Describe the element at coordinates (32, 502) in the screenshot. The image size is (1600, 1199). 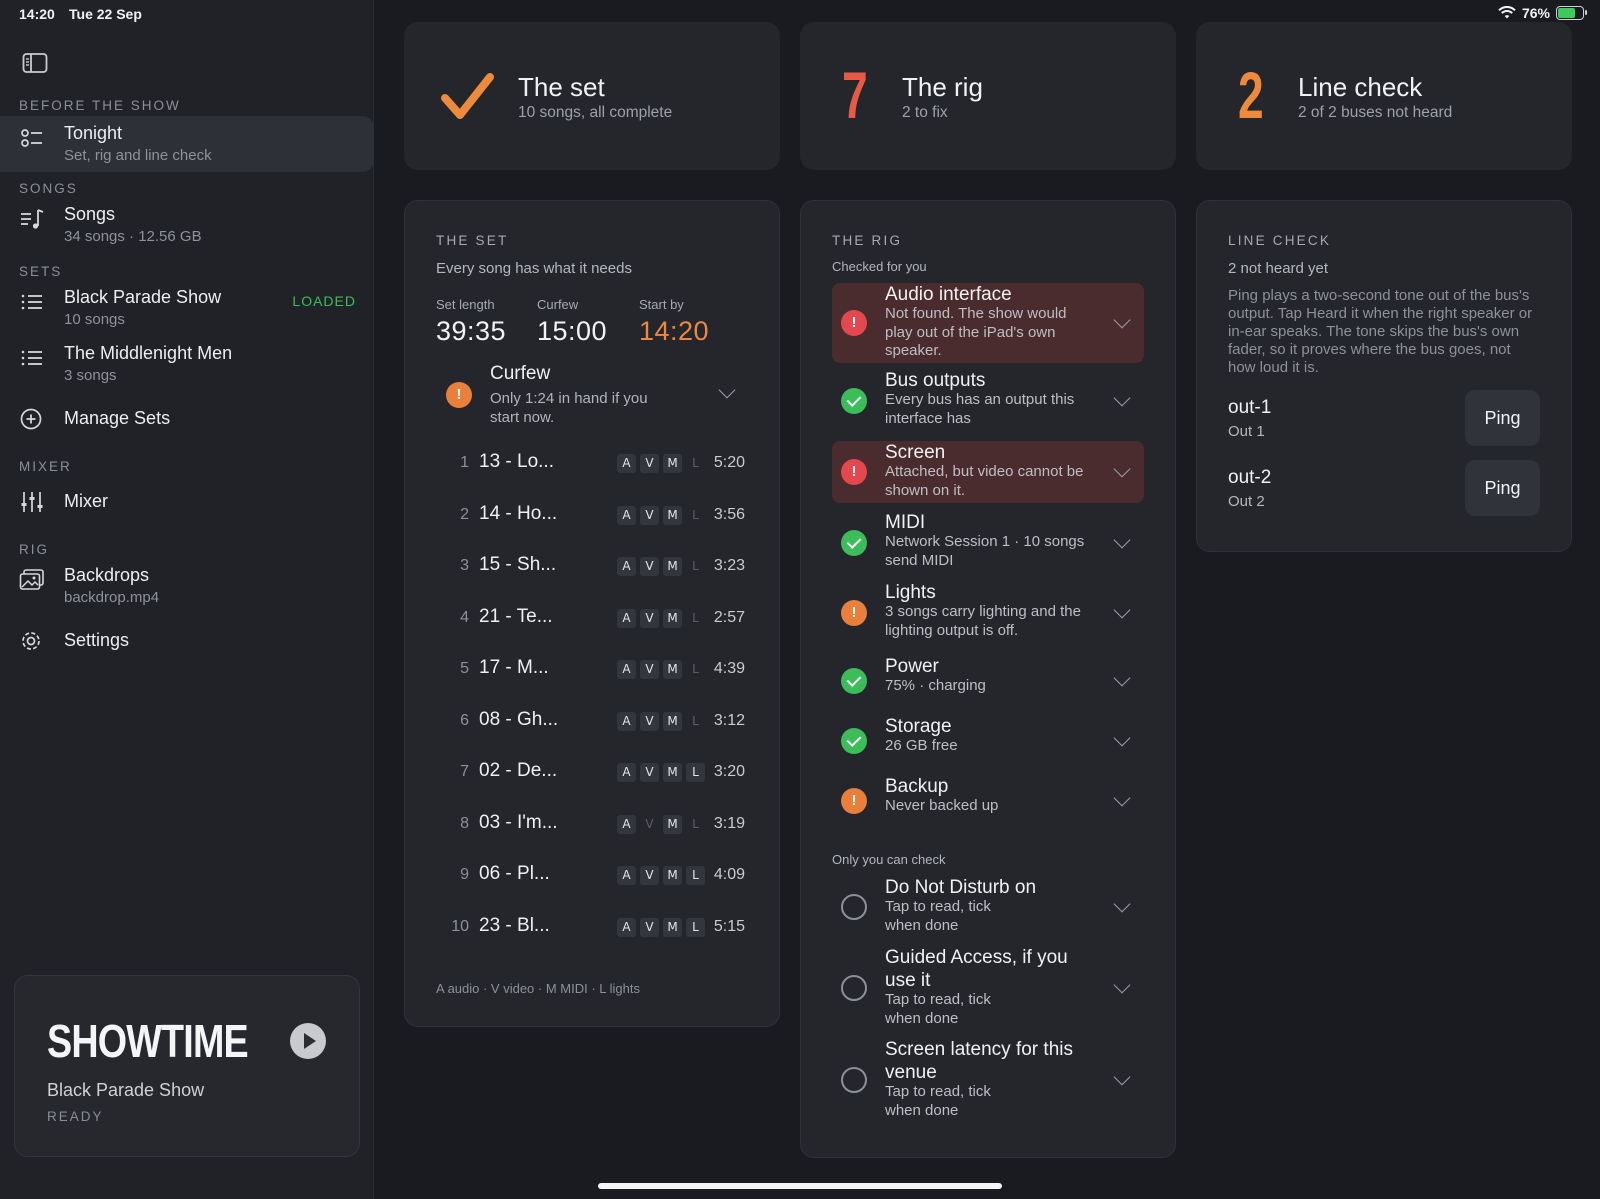
I see `sliders-icon` at that location.